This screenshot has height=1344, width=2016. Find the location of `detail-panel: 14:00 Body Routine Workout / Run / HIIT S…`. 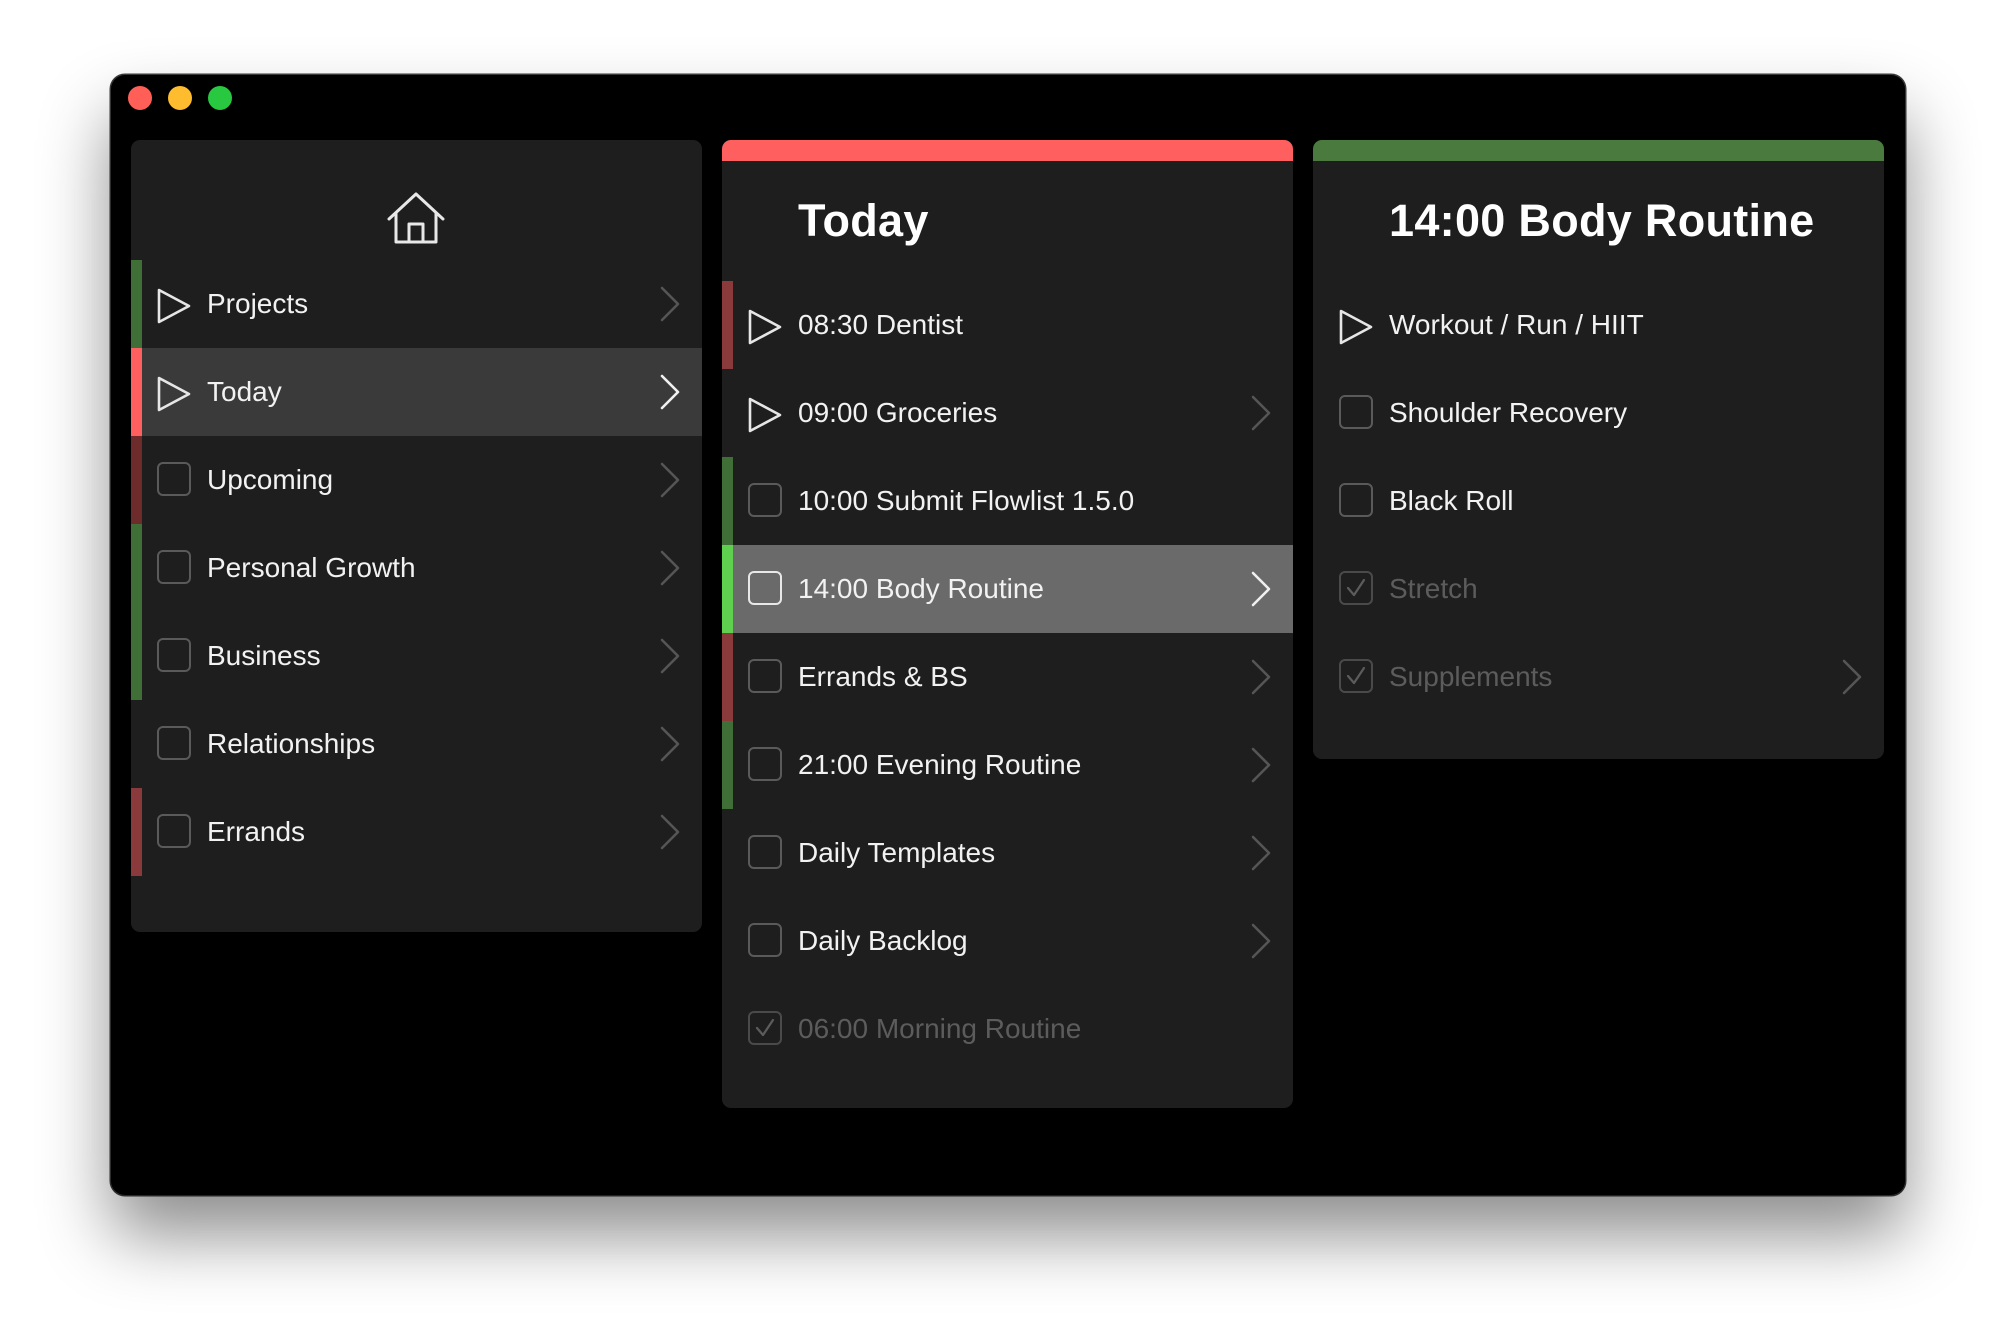

detail-panel: 14:00 Body Routine Workout / Run / HIIT S… is located at coordinates (1598, 449).